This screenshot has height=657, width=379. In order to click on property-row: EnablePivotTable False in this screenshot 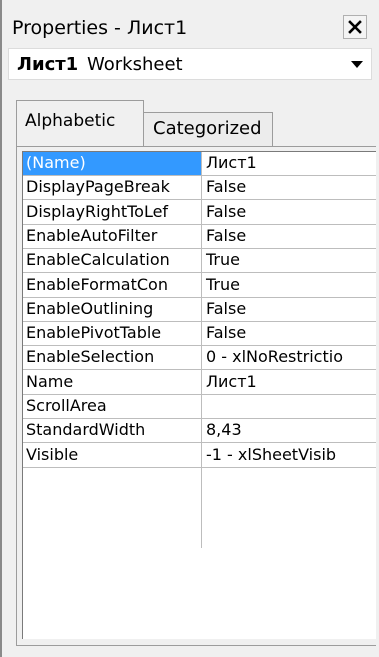, I will do `click(199, 334)`.